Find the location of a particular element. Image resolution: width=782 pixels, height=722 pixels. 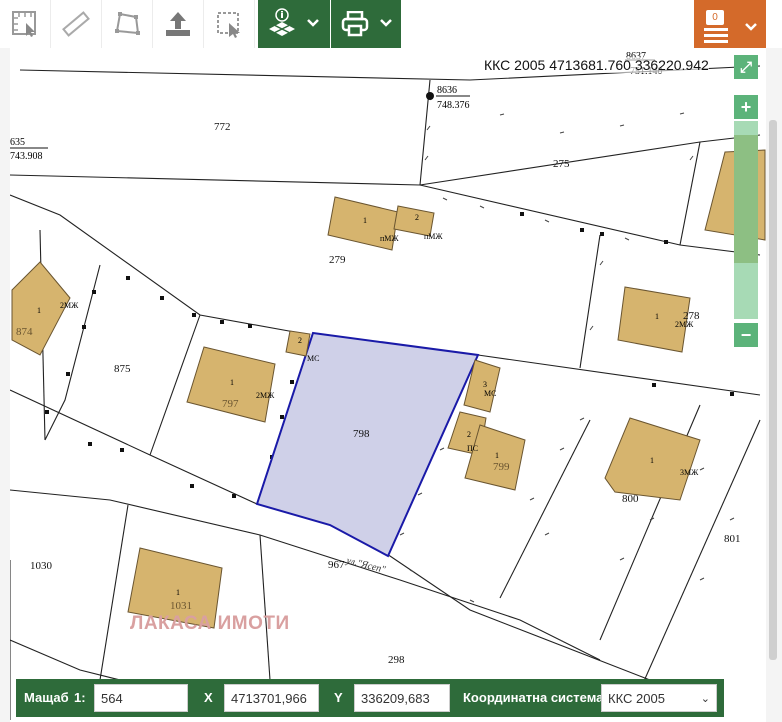

chevron-down-icon: ⌄ is located at coordinates (705, 699).